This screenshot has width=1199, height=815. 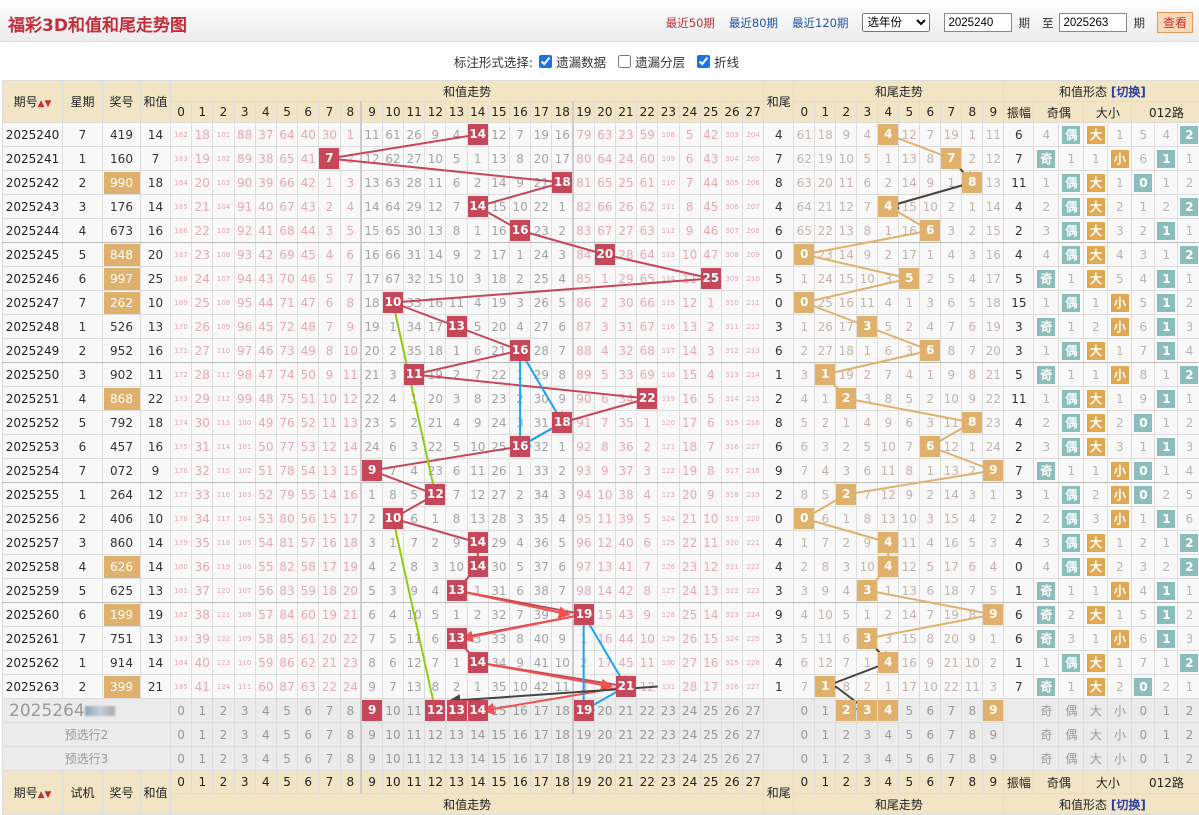 I want to click on to-period-input, so click(x=1093, y=22).